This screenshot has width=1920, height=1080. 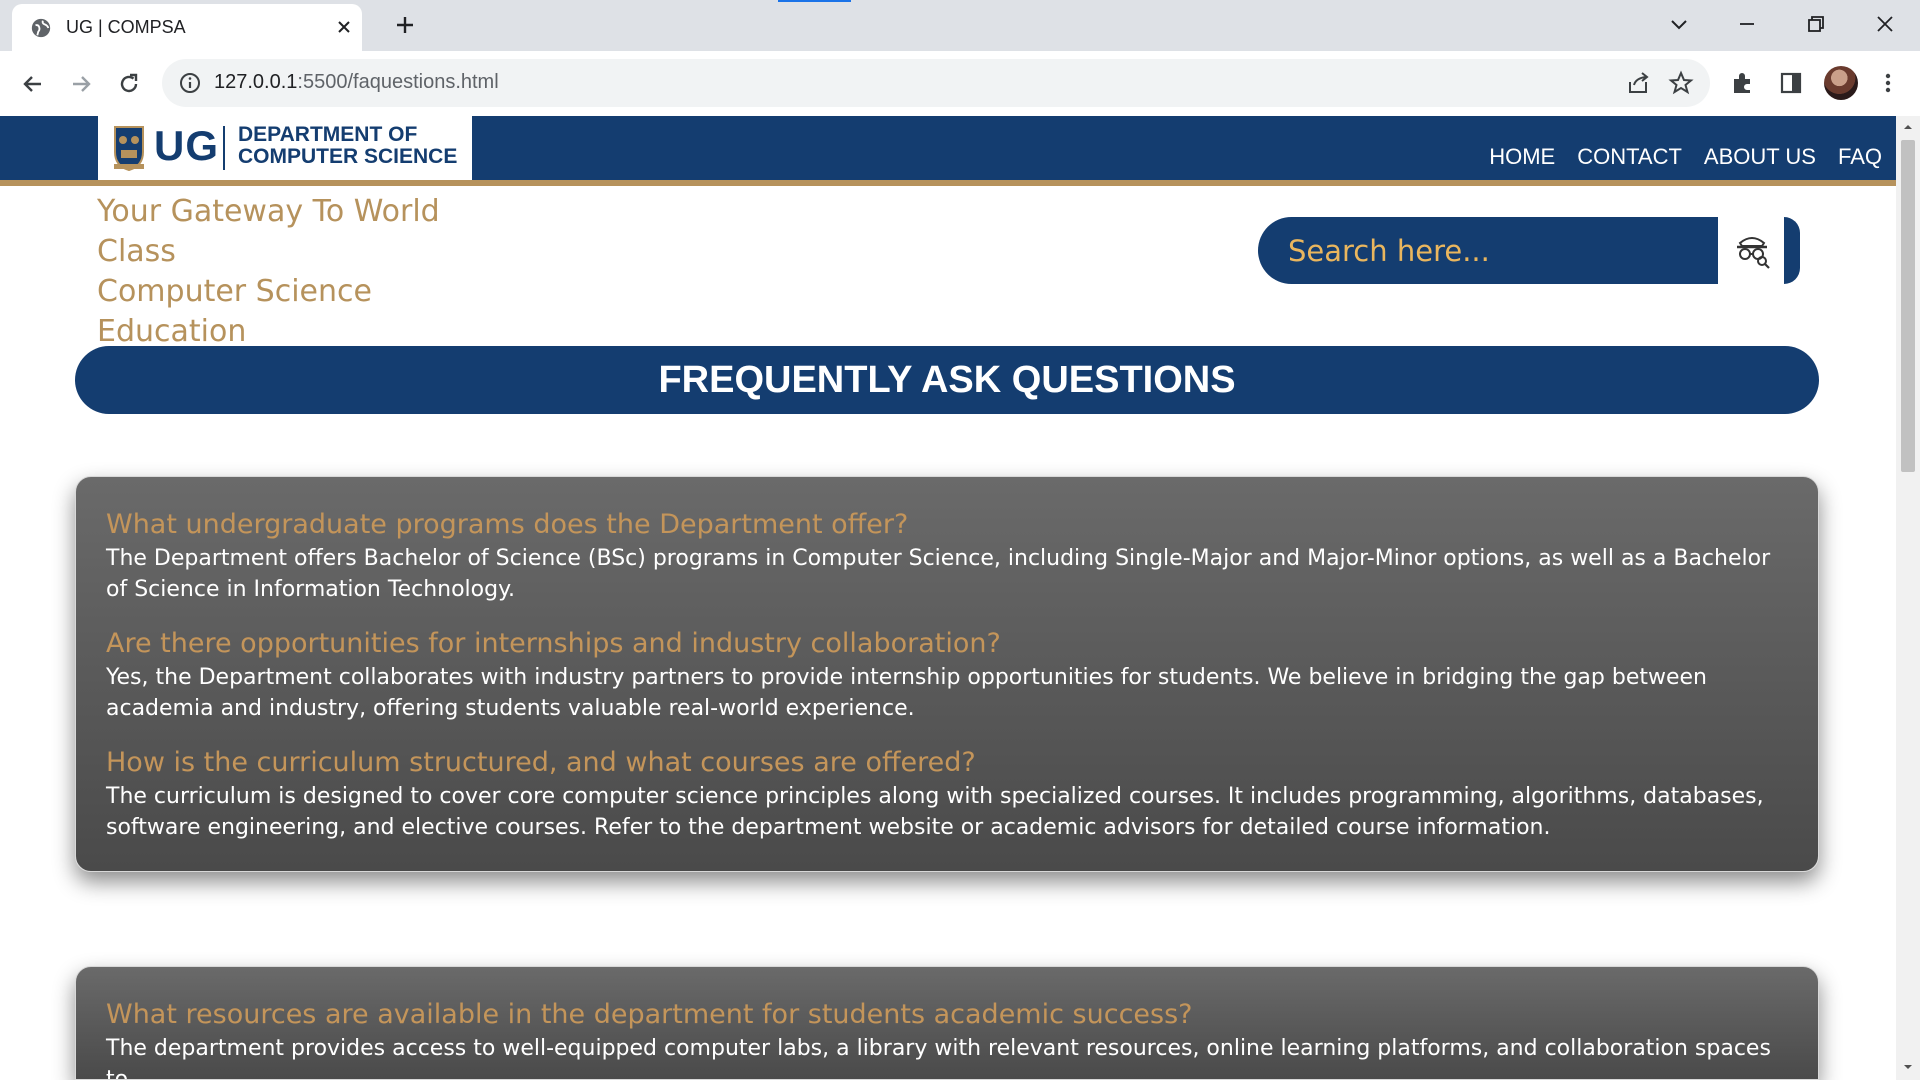 What do you see at coordinates (1885, 24) in the screenshot?
I see `window-close-icon` at bounding box center [1885, 24].